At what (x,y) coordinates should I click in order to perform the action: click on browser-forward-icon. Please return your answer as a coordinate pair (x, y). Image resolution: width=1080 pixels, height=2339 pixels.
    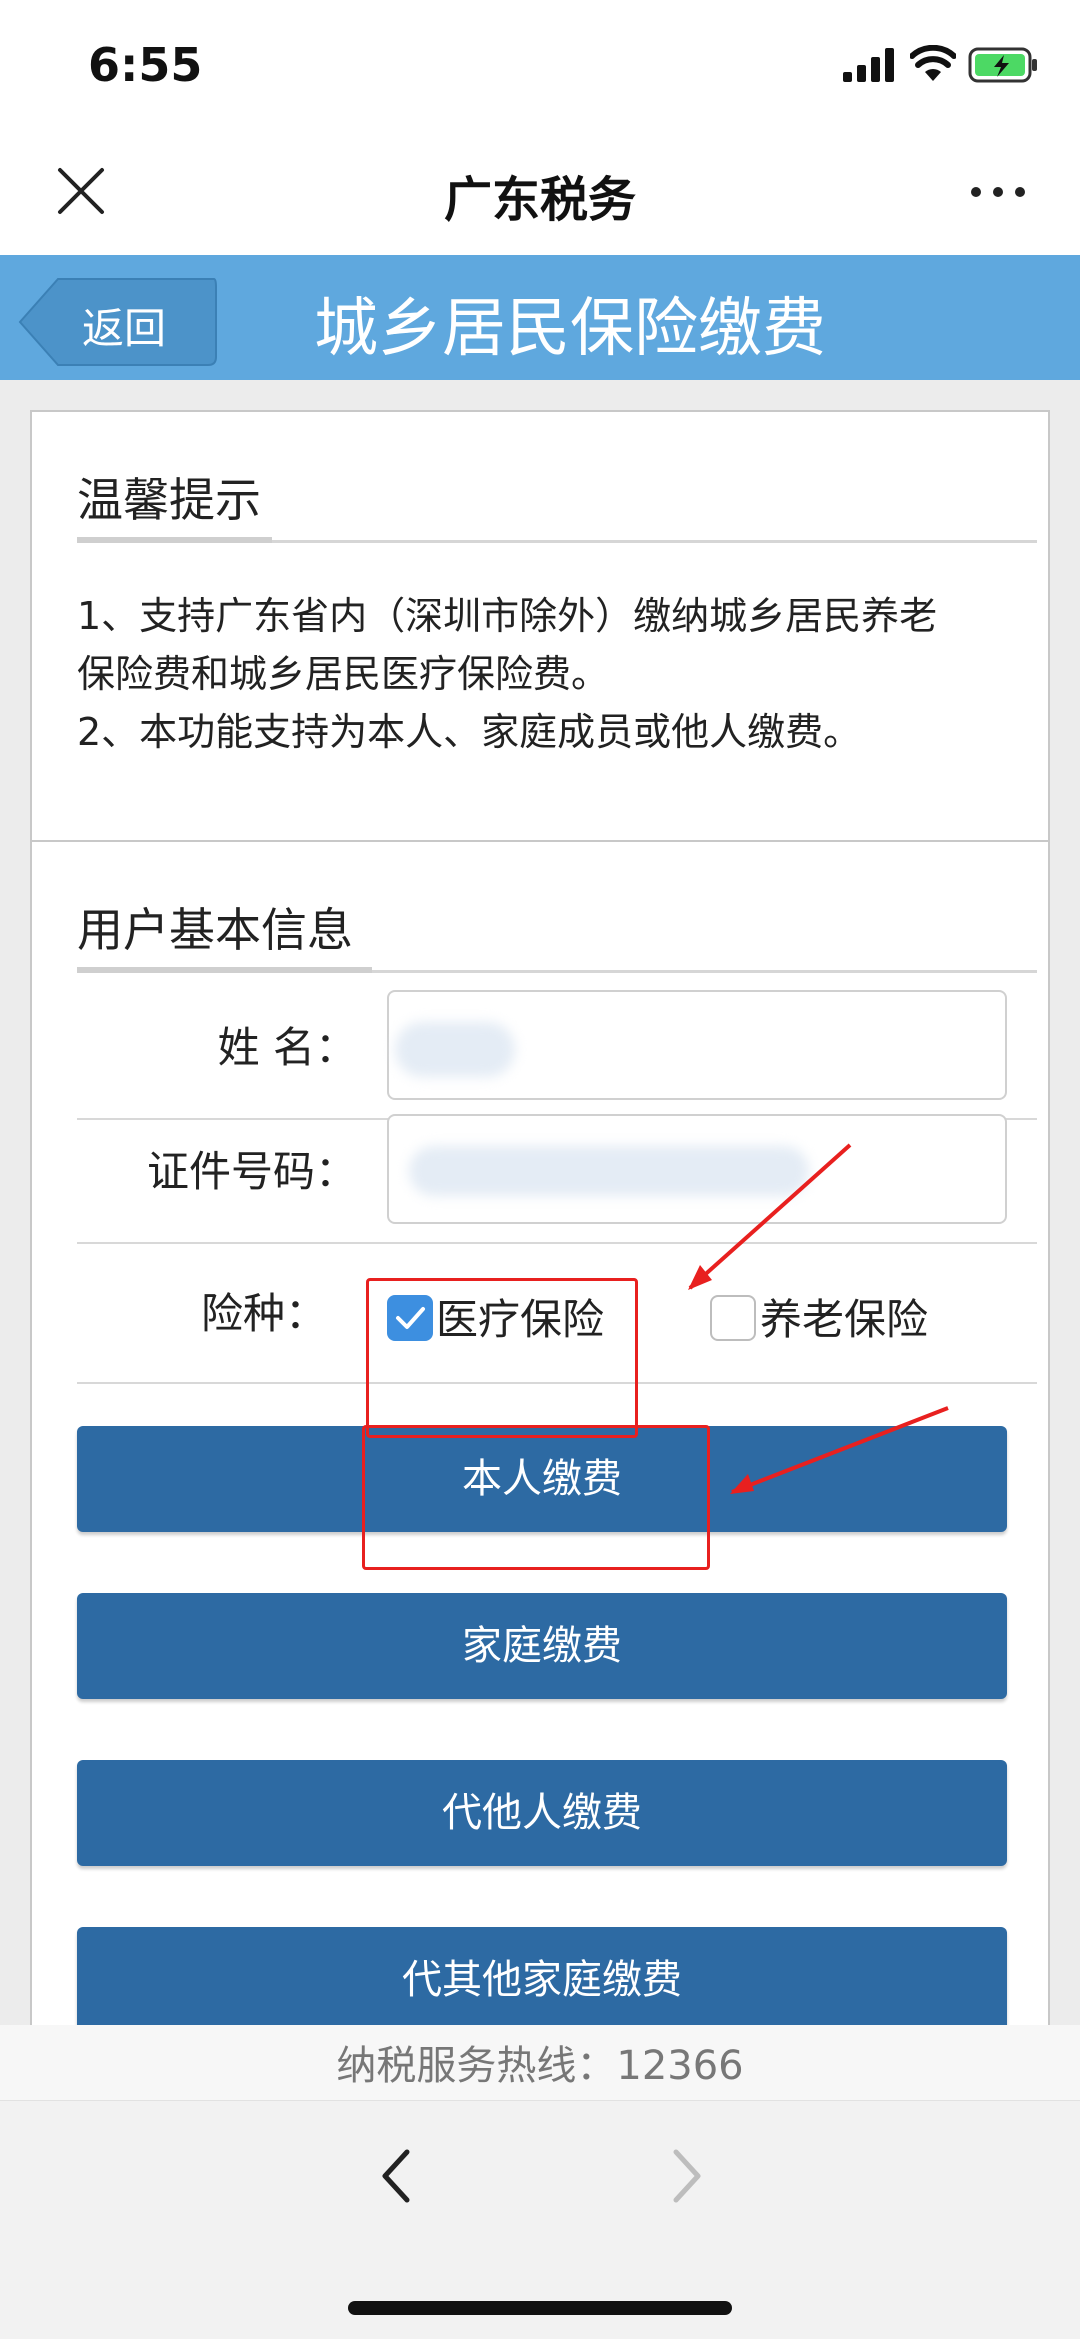
    Looking at the image, I should click on (687, 2176).